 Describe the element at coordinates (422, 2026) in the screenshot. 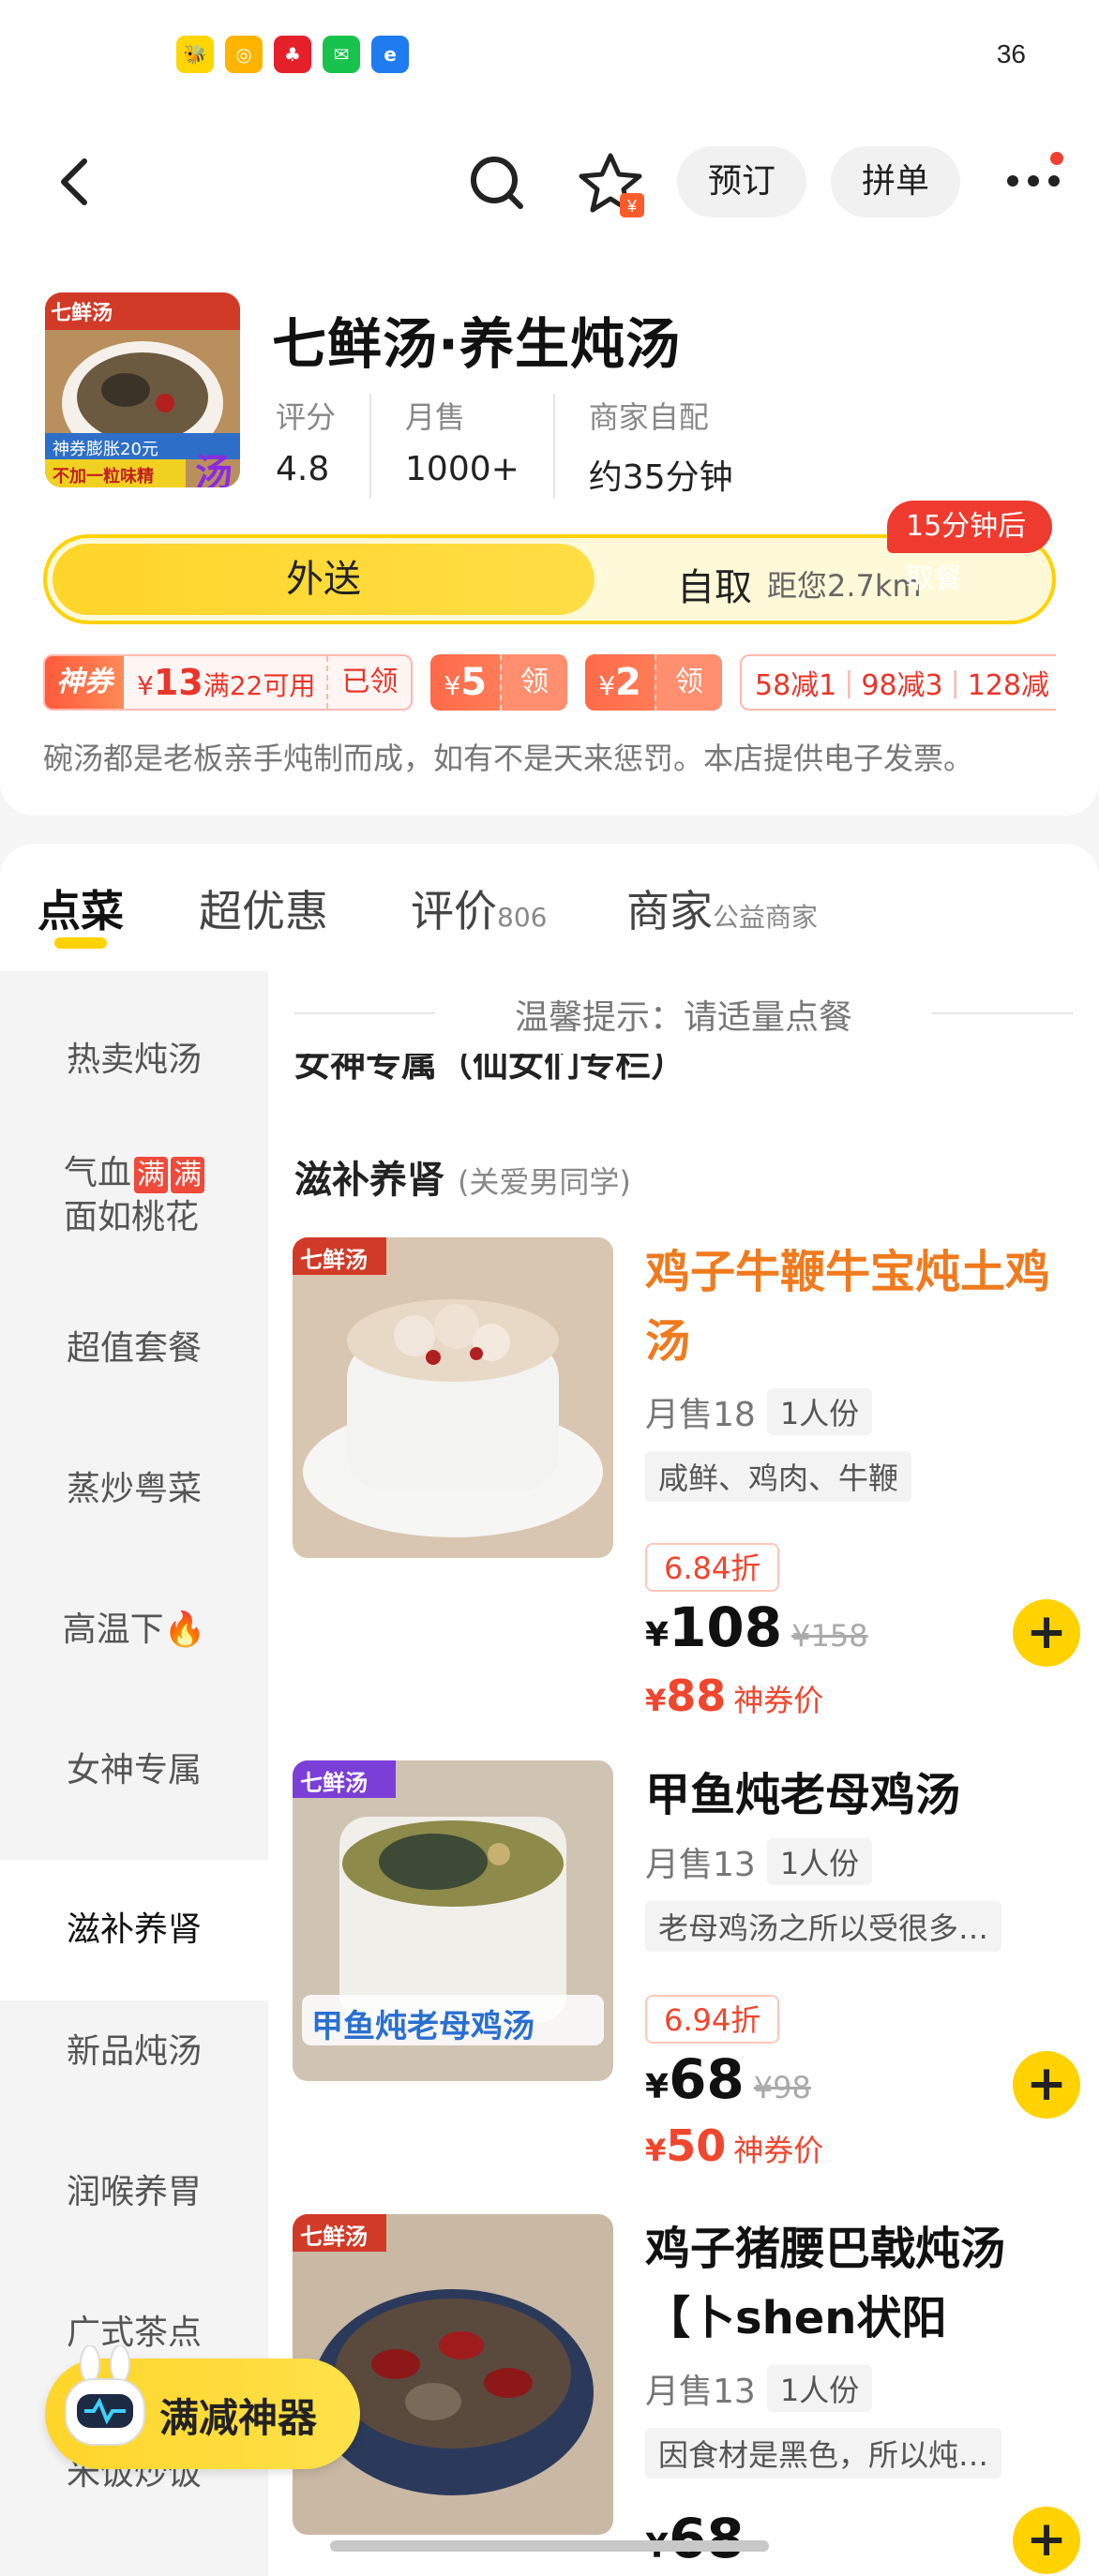

I see `dish-image-caption: 甲鱼炖老母鸡汤` at that location.